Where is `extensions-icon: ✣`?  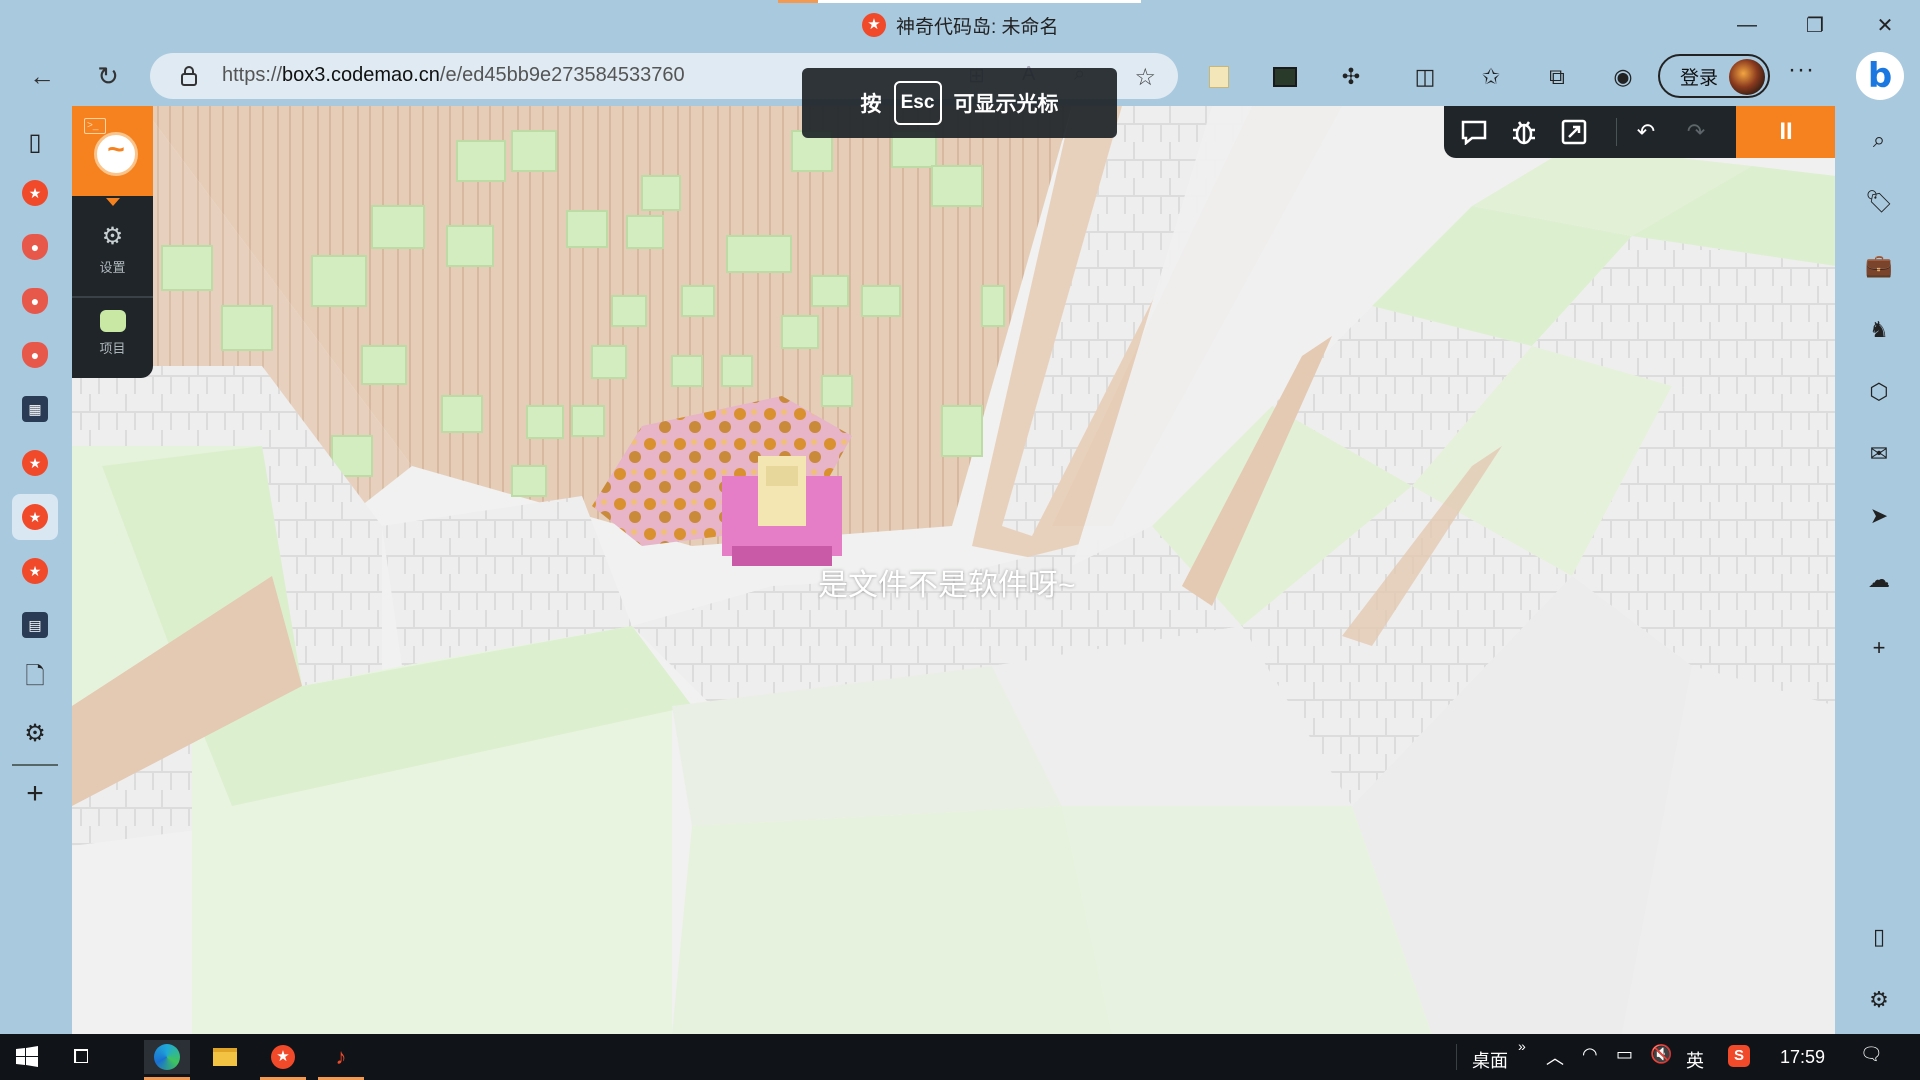
extensions-icon: ✣ is located at coordinates (1351, 77).